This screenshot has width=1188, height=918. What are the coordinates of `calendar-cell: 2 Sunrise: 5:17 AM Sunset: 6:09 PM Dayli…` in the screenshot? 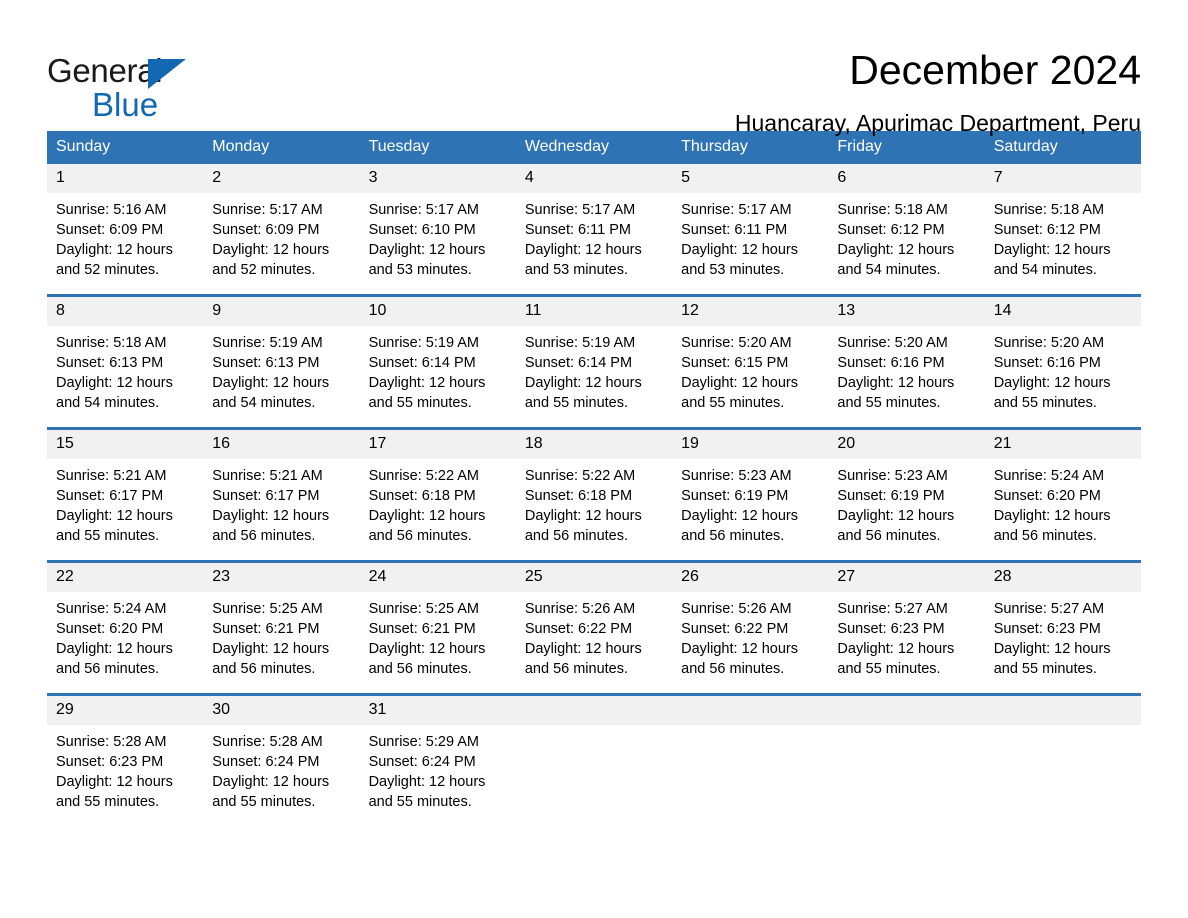 It's located at (281, 230).